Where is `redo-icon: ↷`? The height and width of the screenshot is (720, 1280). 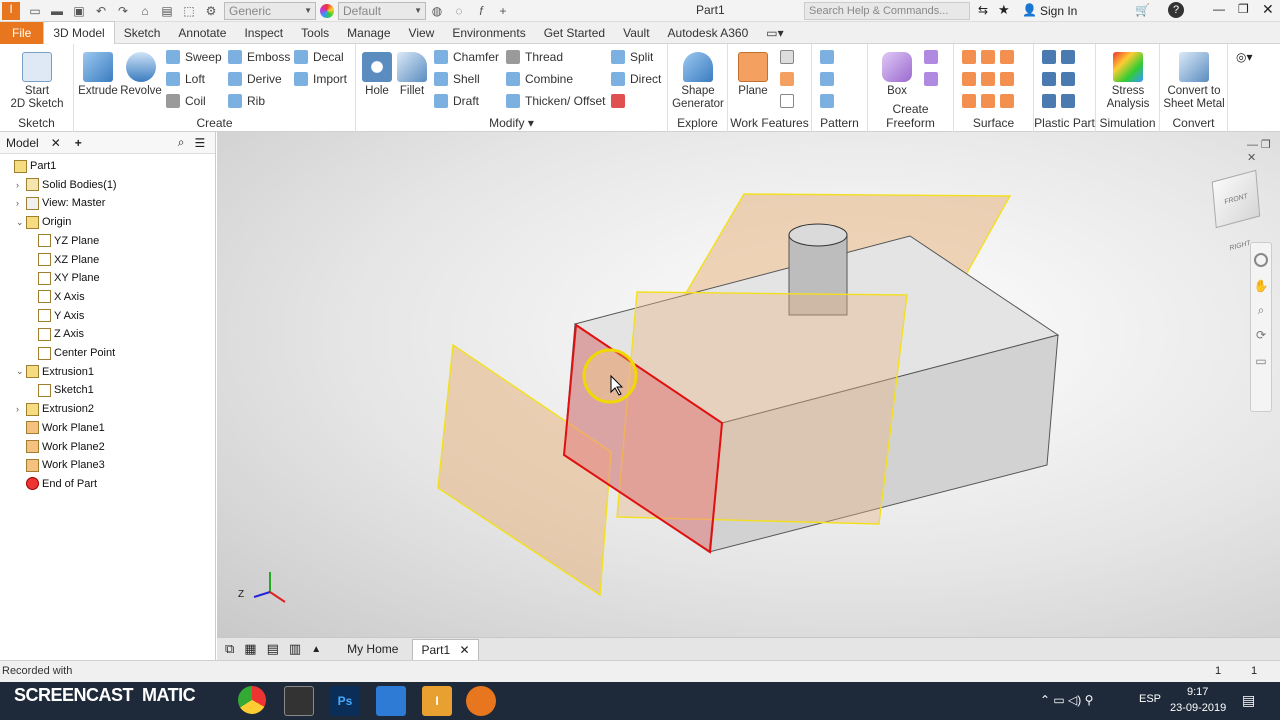 redo-icon: ↷ is located at coordinates (123, 11).